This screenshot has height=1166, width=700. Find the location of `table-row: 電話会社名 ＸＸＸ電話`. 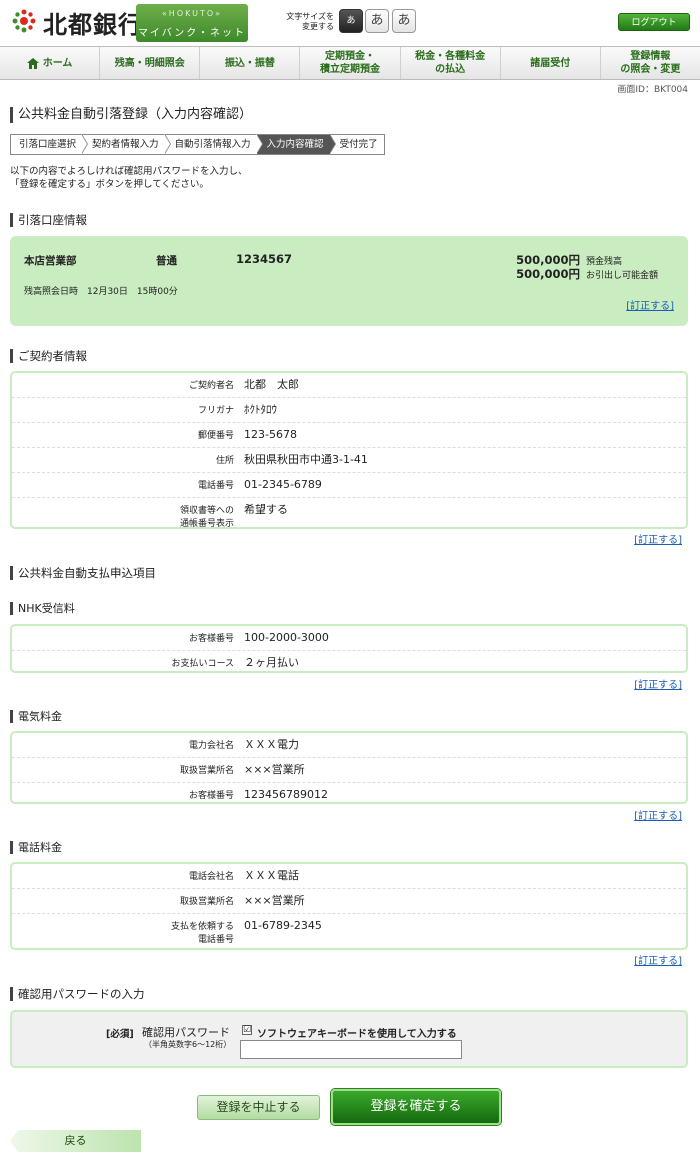

table-row: 電話会社名 ＸＸＸ電話 is located at coordinates (349, 876).